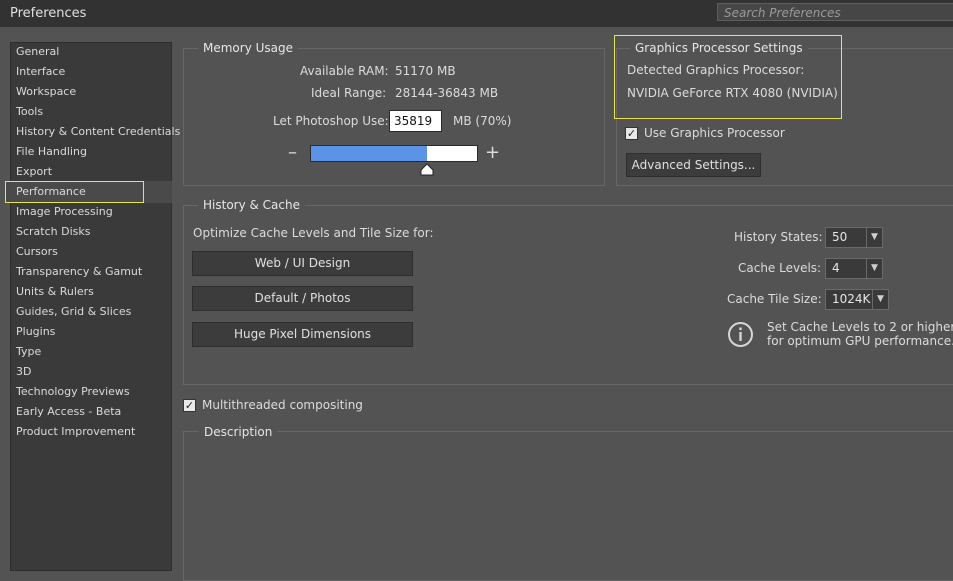  Describe the element at coordinates (302, 298) in the screenshot. I see `default-photos-button: Default / Photos` at that location.